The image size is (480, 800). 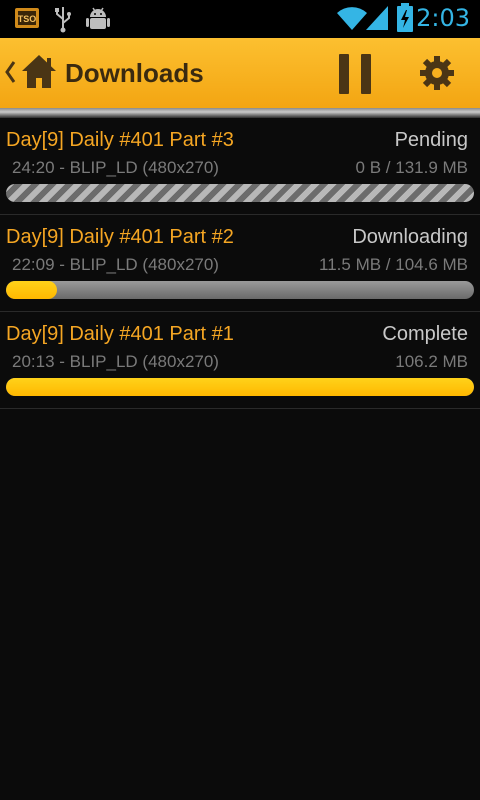 What do you see at coordinates (240, 73) in the screenshot?
I see `action-bar: Downloads` at bounding box center [240, 73].